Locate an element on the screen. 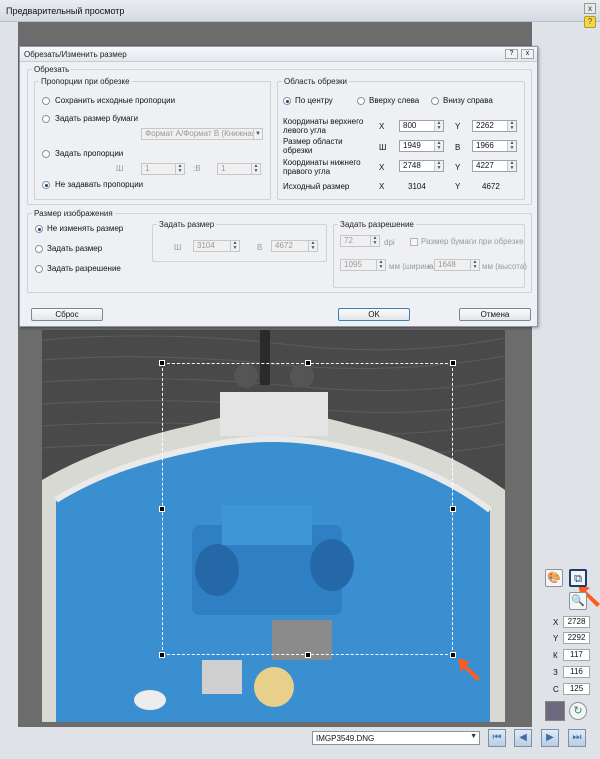 This screenshot has width=600, height=759. keep-size-radio is located at coordinates (39, 229).